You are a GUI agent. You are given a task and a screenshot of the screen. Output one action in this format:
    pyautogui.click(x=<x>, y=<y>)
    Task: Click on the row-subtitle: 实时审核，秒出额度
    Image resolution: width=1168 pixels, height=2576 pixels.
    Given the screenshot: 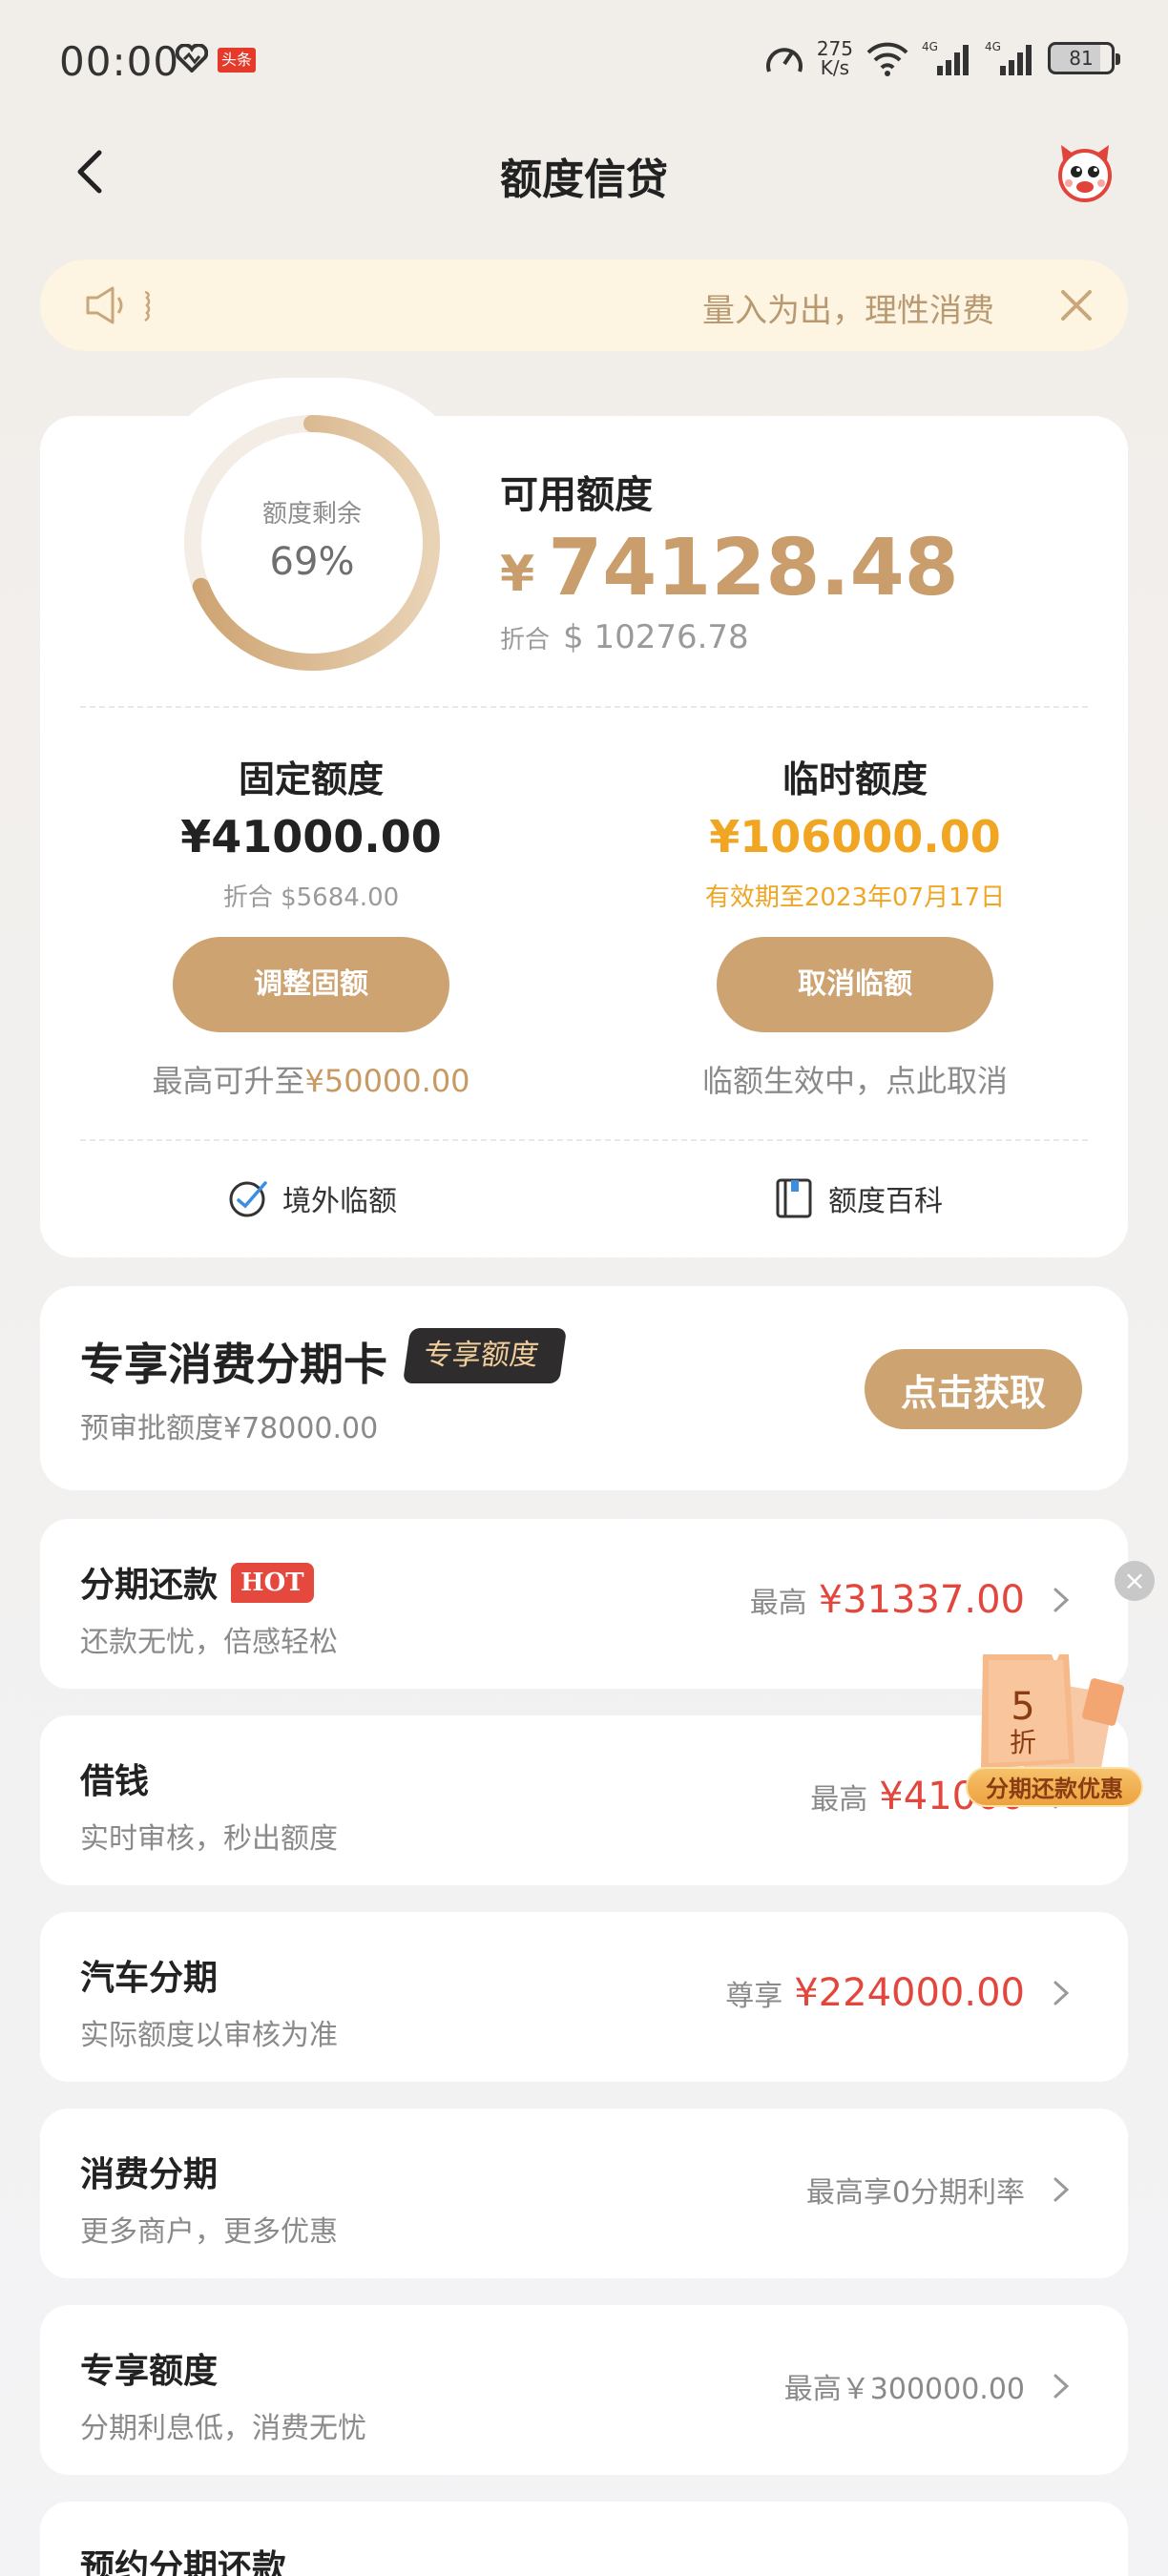 What is the action you would take?
    pyautogui.click(x=209, y=1839)
    